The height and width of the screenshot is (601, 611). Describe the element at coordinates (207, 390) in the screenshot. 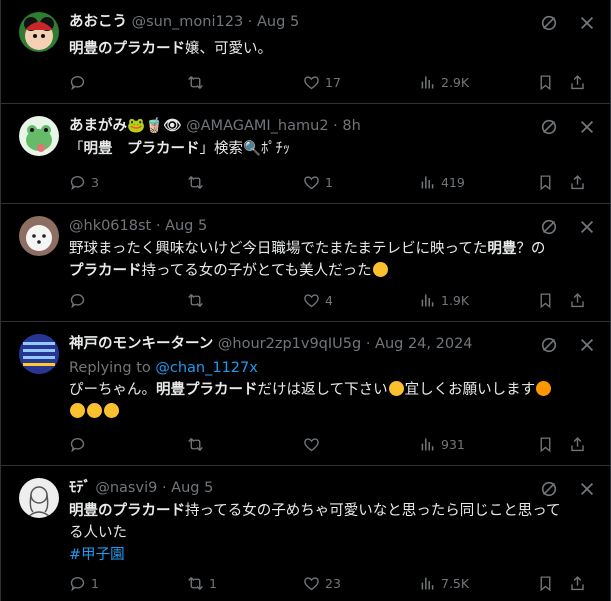

I see `tweet-text-bold: 明豊プラカード` at that location.